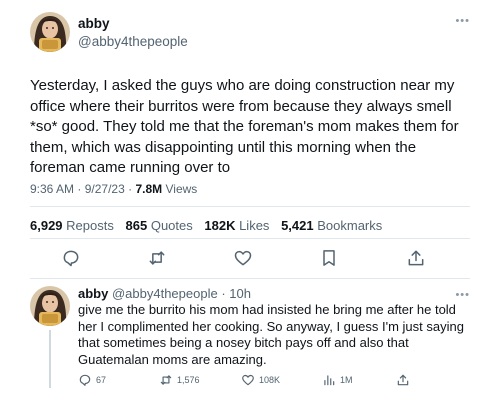  I want to click on reposts-stat: 6,929 Reposts, so click(72, 225).